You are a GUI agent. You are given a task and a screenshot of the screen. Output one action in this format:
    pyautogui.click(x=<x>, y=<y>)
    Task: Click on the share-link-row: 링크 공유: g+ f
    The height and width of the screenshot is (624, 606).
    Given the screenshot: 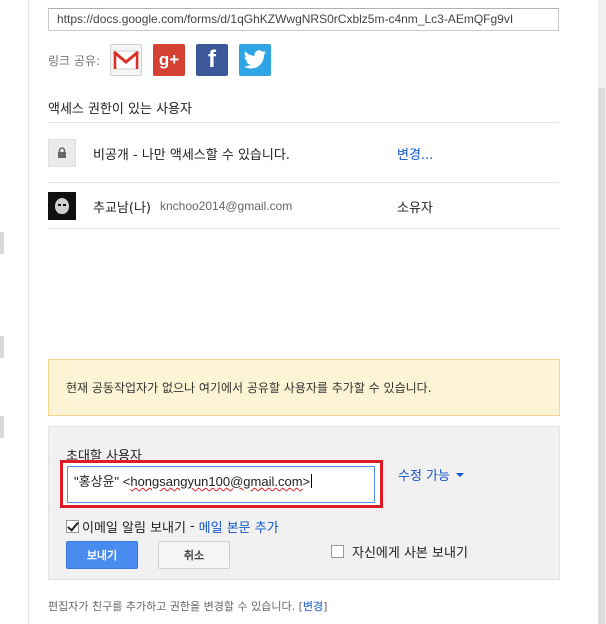 What is the action you would take?
    pyautogui.click(x=165, y=60)
    